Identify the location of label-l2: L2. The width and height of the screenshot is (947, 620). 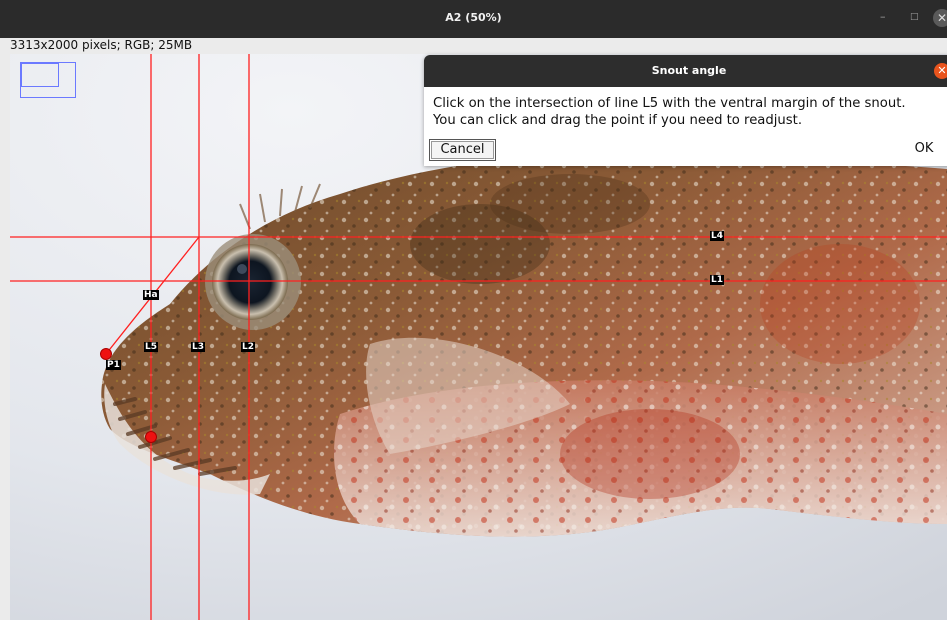
(248, 347).